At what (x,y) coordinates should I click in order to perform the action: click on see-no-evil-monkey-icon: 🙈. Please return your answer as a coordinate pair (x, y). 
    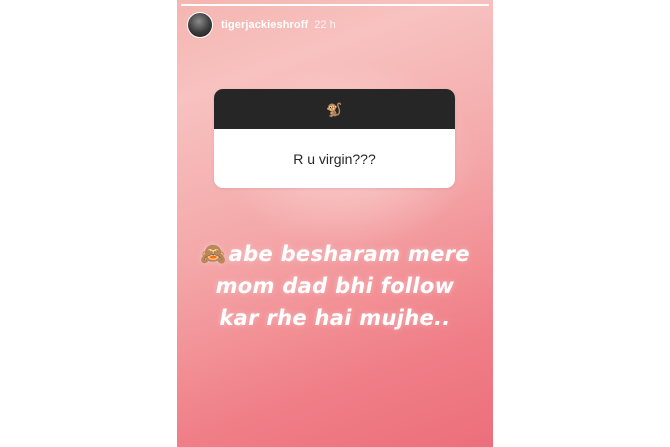
    Looking at the image, I should click on (213, 254).